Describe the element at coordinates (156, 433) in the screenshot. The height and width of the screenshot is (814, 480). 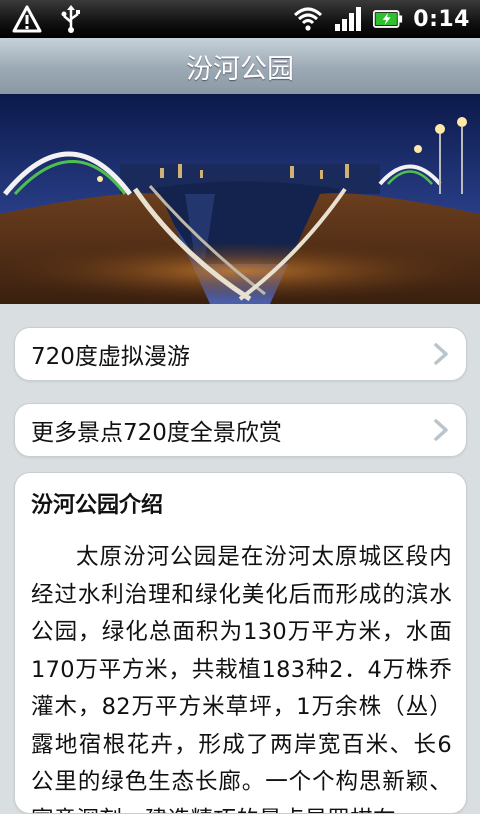
I see `more-panoramas-label: 更多景点720度全景欣赏` at that location.